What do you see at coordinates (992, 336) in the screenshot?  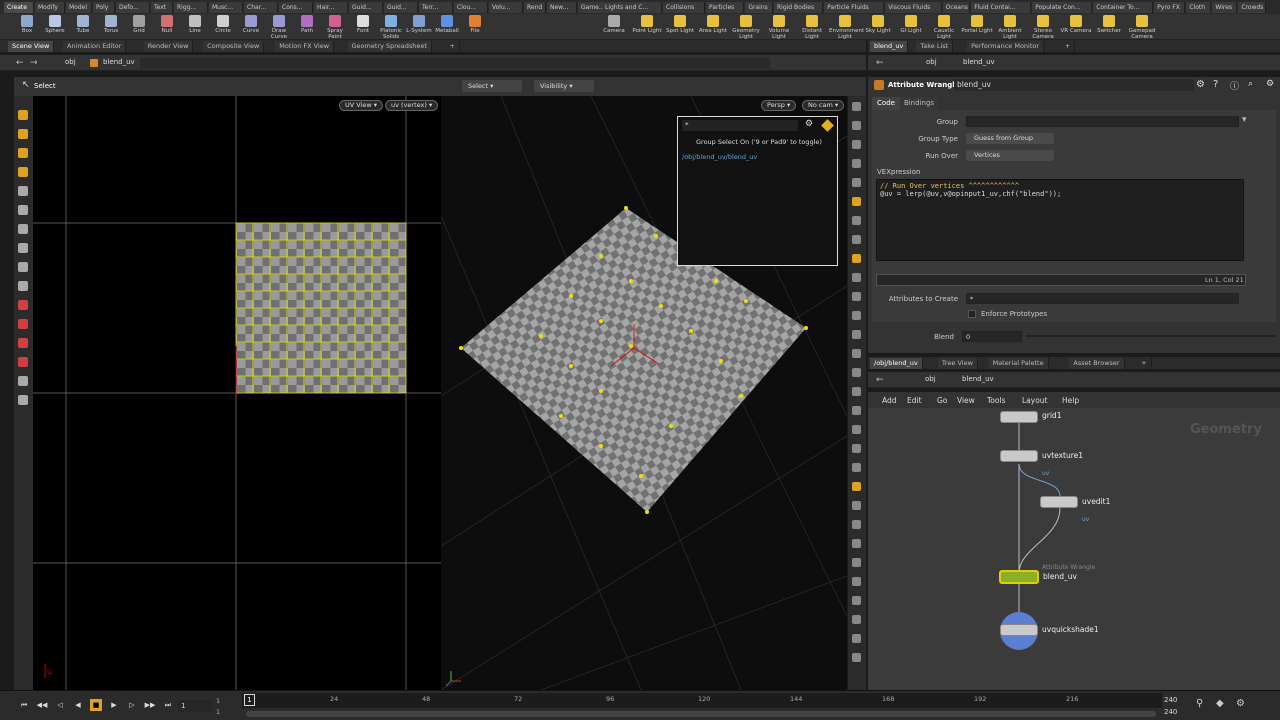 I see `blend-field: 0` at bounding box center [992, 336].